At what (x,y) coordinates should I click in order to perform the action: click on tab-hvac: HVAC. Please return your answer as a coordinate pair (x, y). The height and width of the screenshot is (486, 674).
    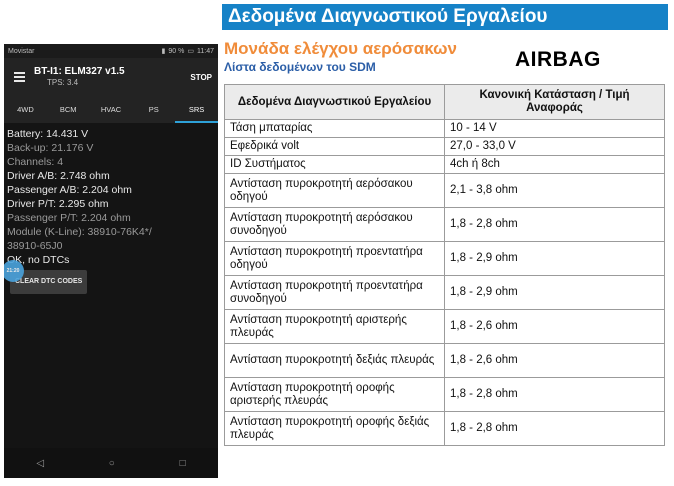
    Looking at the image, I should click on (111, 109).